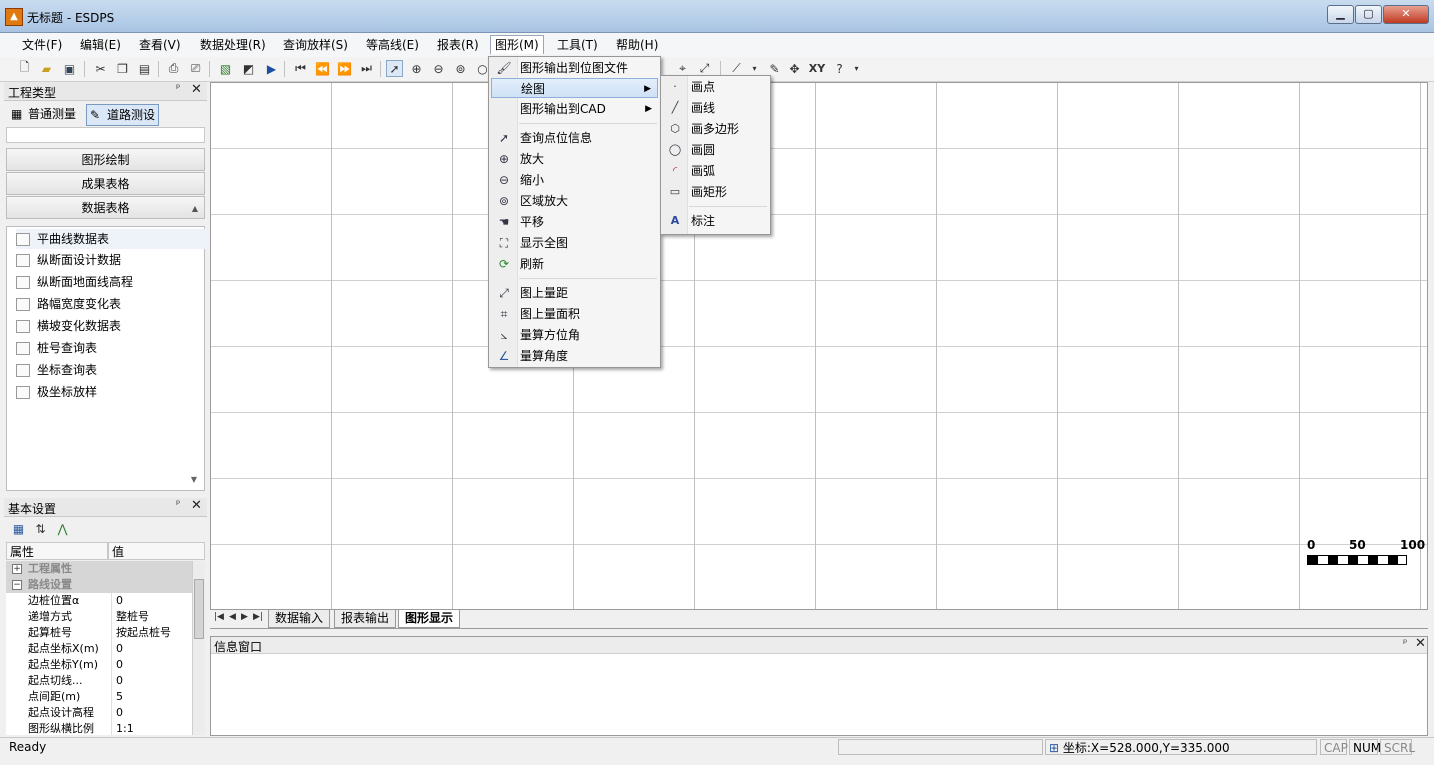  I want to click on menu-item-zoom-region: ⊚ 区域放大, so click(574, 201).